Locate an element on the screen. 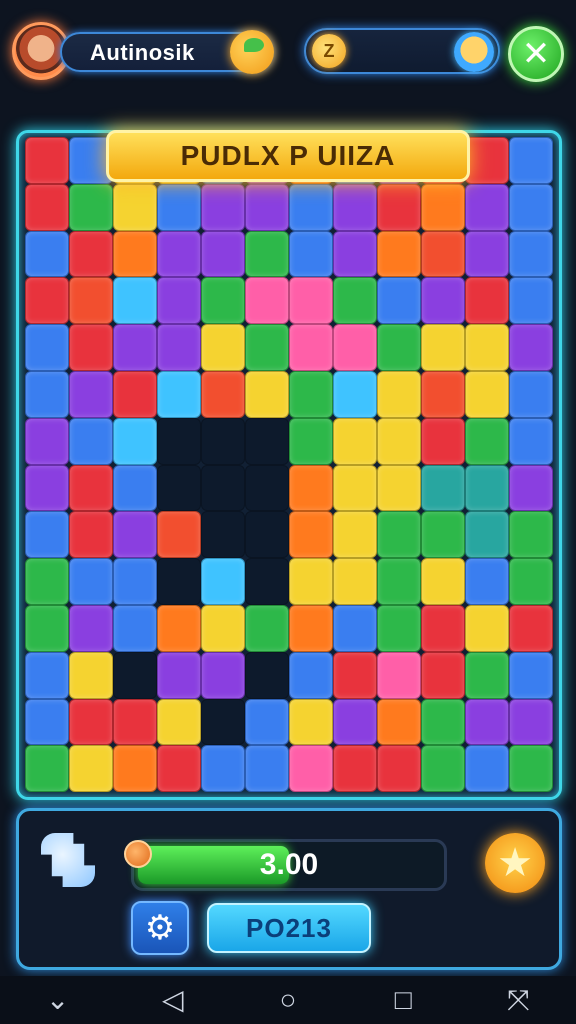  close-button: ✕ is located at coordinates (536, 54).